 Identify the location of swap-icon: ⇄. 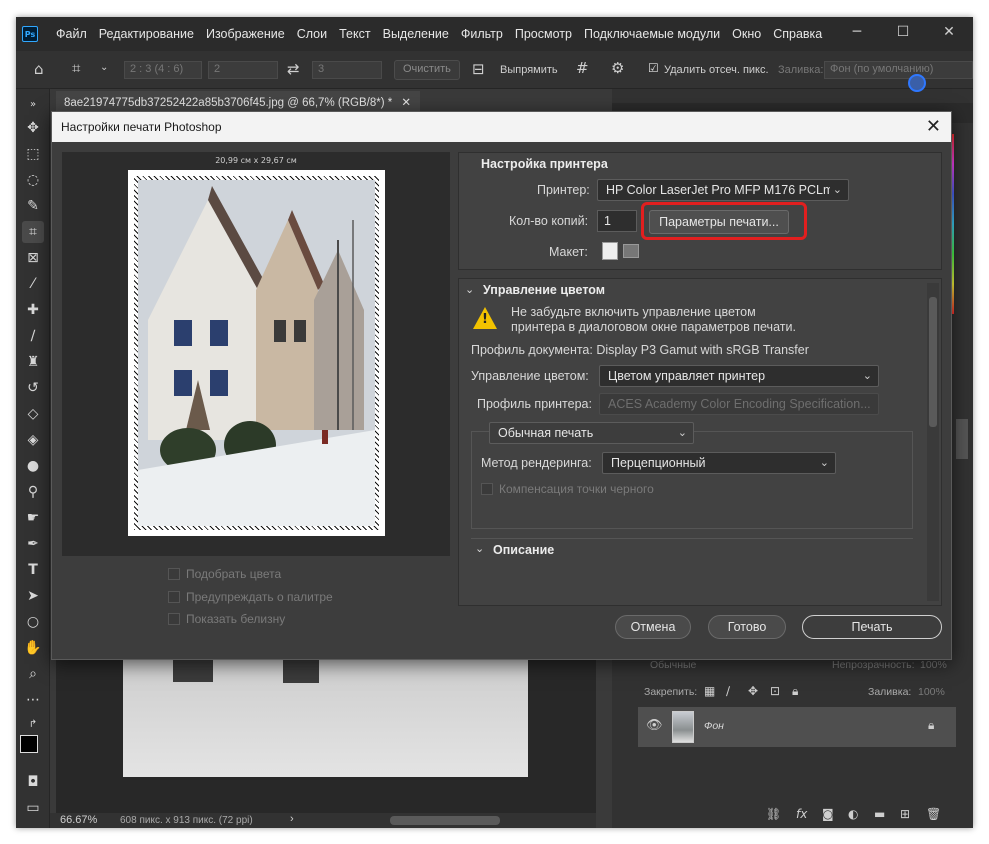
(293, 69).